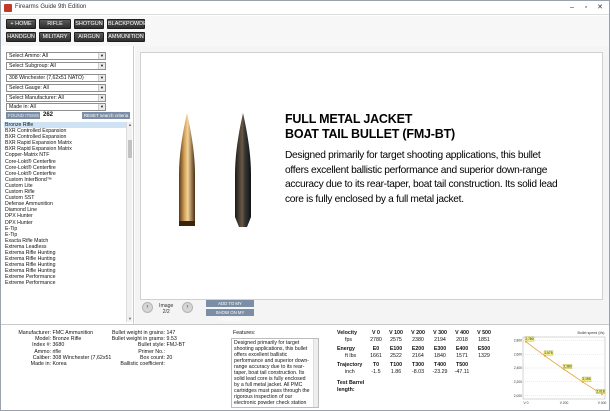 Image resolution: width=610 pixels, height=411 pixels. What do you see at coordinates (244, 333) in the screenshot?
I see `features-label: Features:` at bounding box center [244, 333].